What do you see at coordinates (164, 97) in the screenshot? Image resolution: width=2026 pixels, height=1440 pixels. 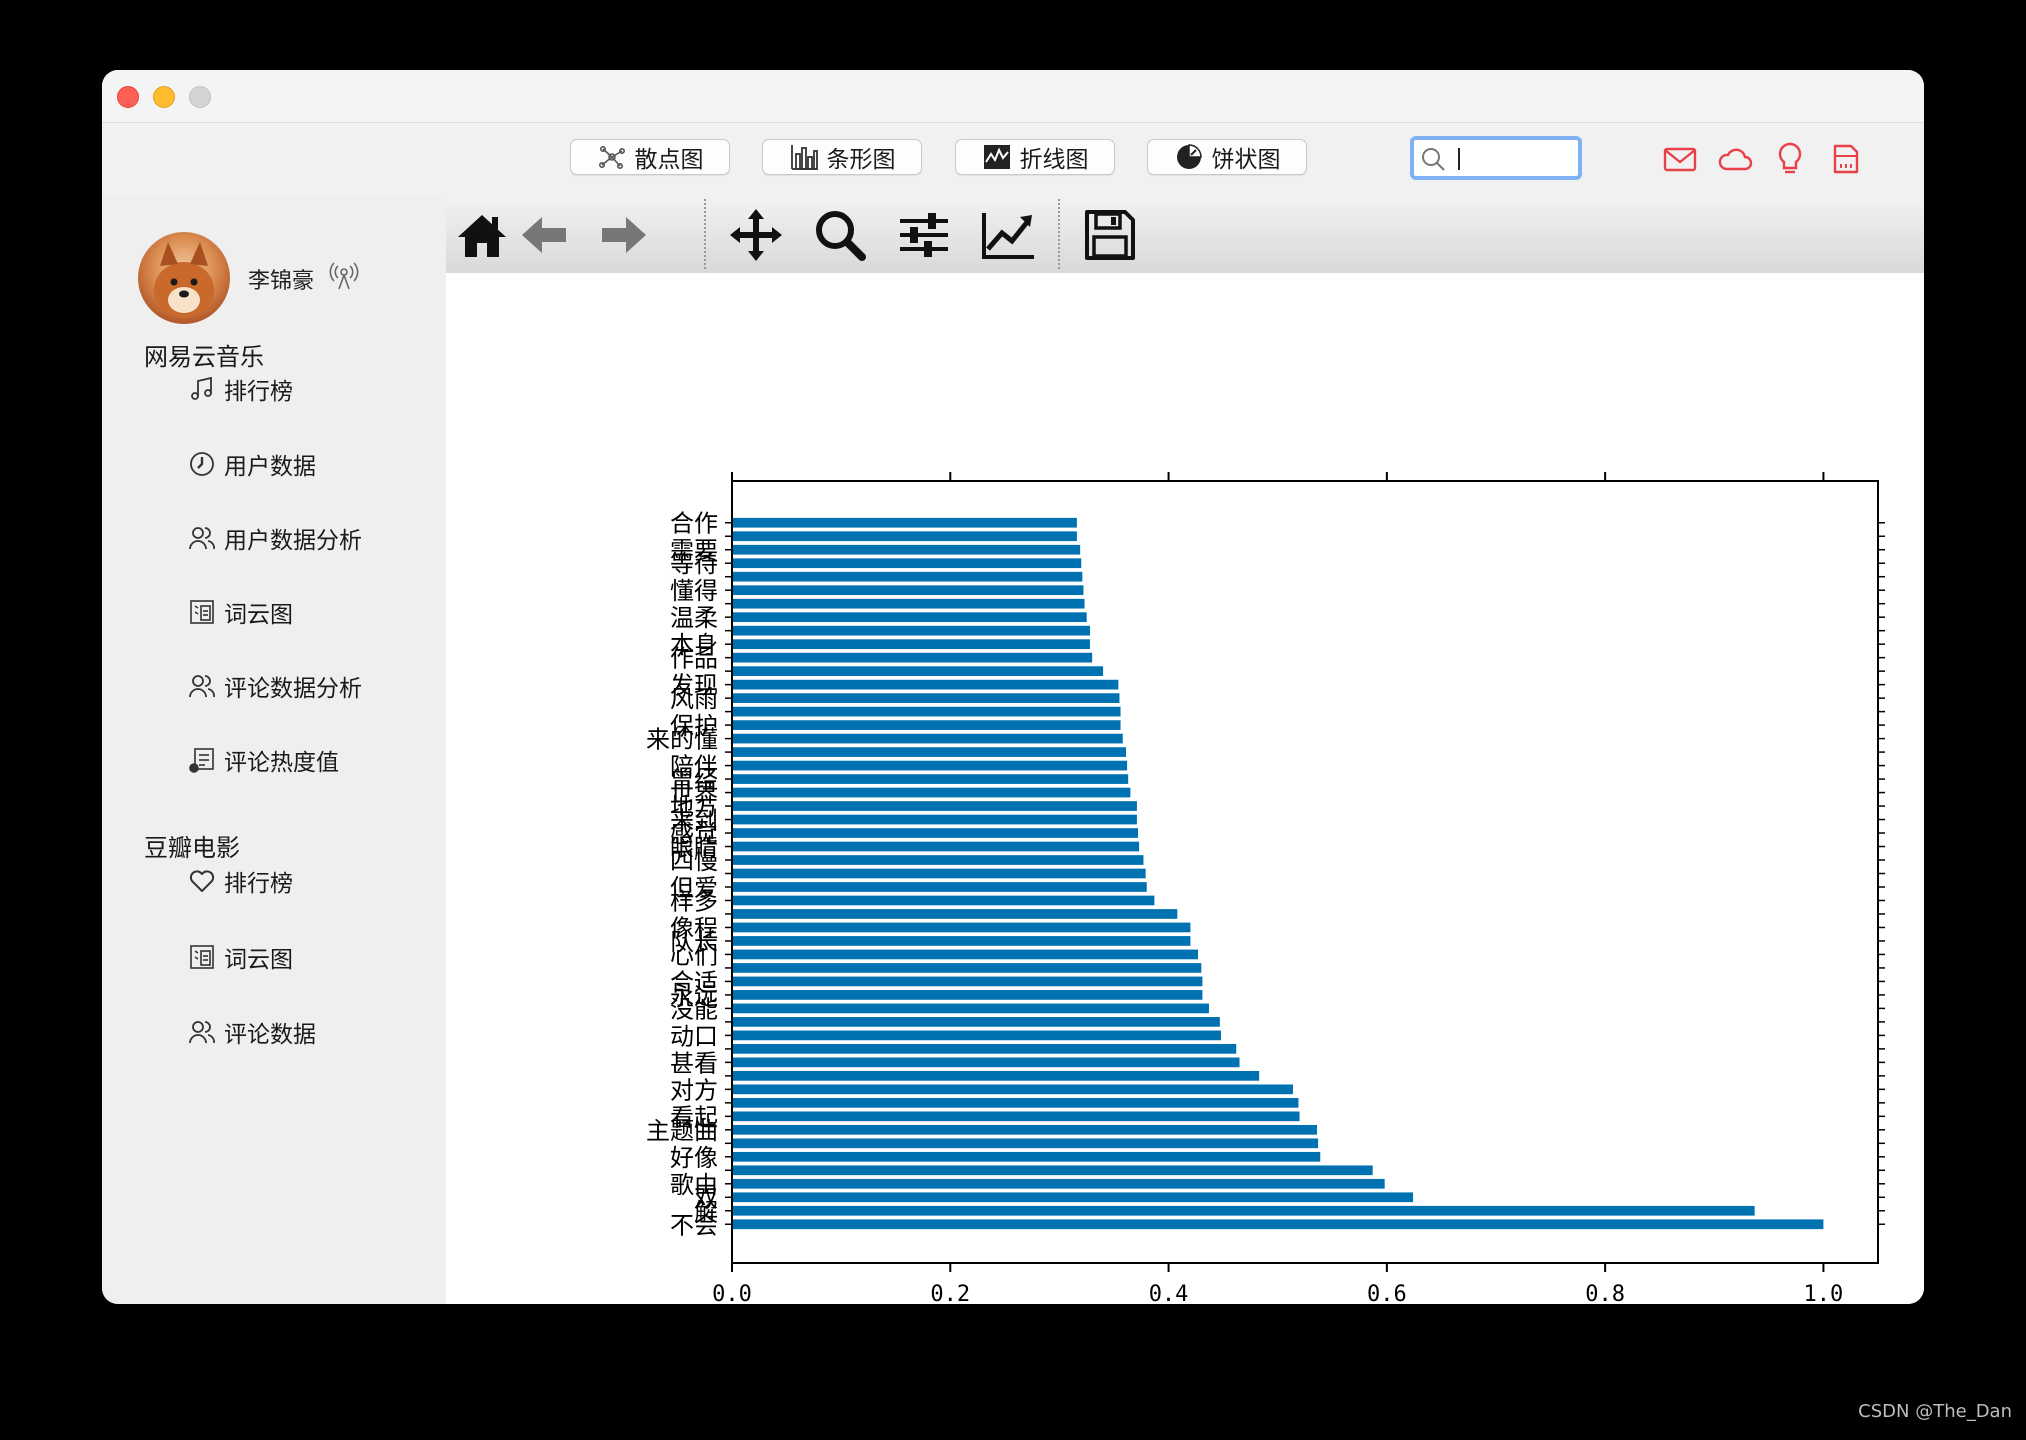 I see `minimize-window-button` at bounding box center [164, 97].